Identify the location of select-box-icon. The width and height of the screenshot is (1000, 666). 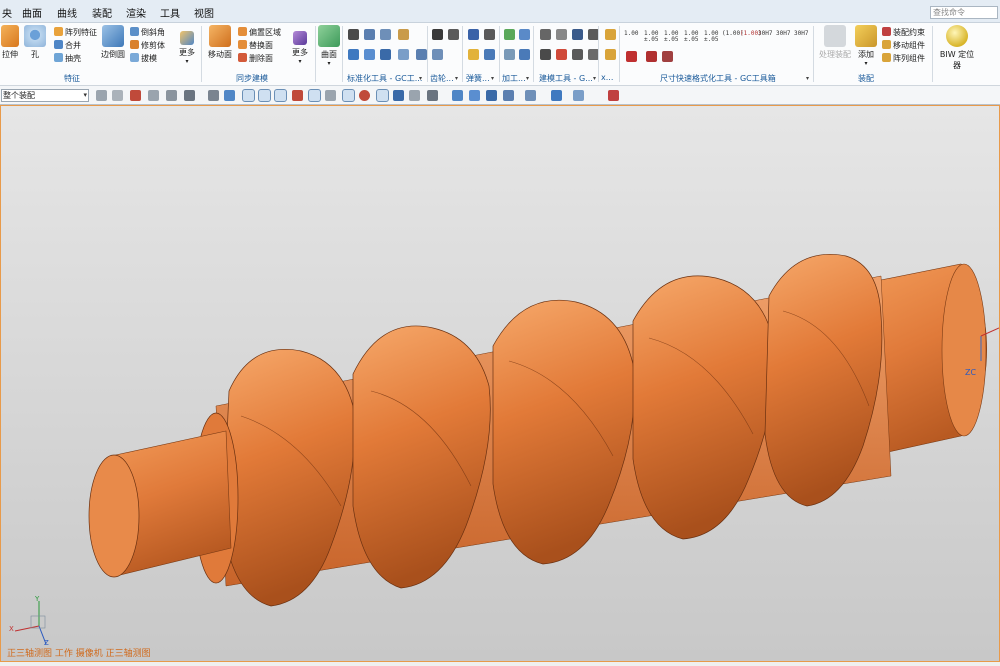
(189, 95).